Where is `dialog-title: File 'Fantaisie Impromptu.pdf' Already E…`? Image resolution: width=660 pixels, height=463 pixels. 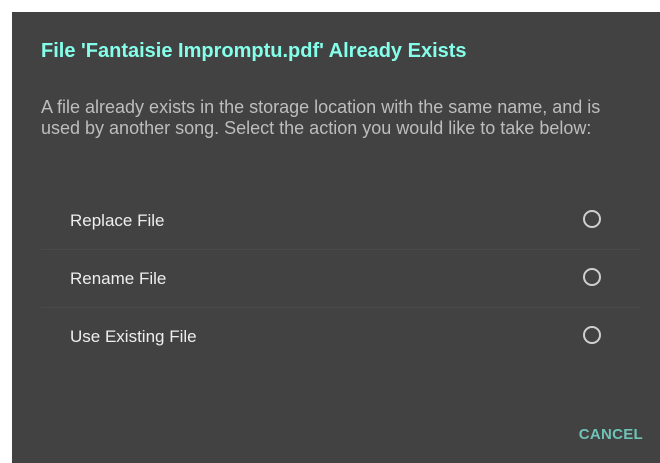 dialog-title: File 'Fantaisie Impromptu.pdf' Already E… is located at coordinates (254, 51).